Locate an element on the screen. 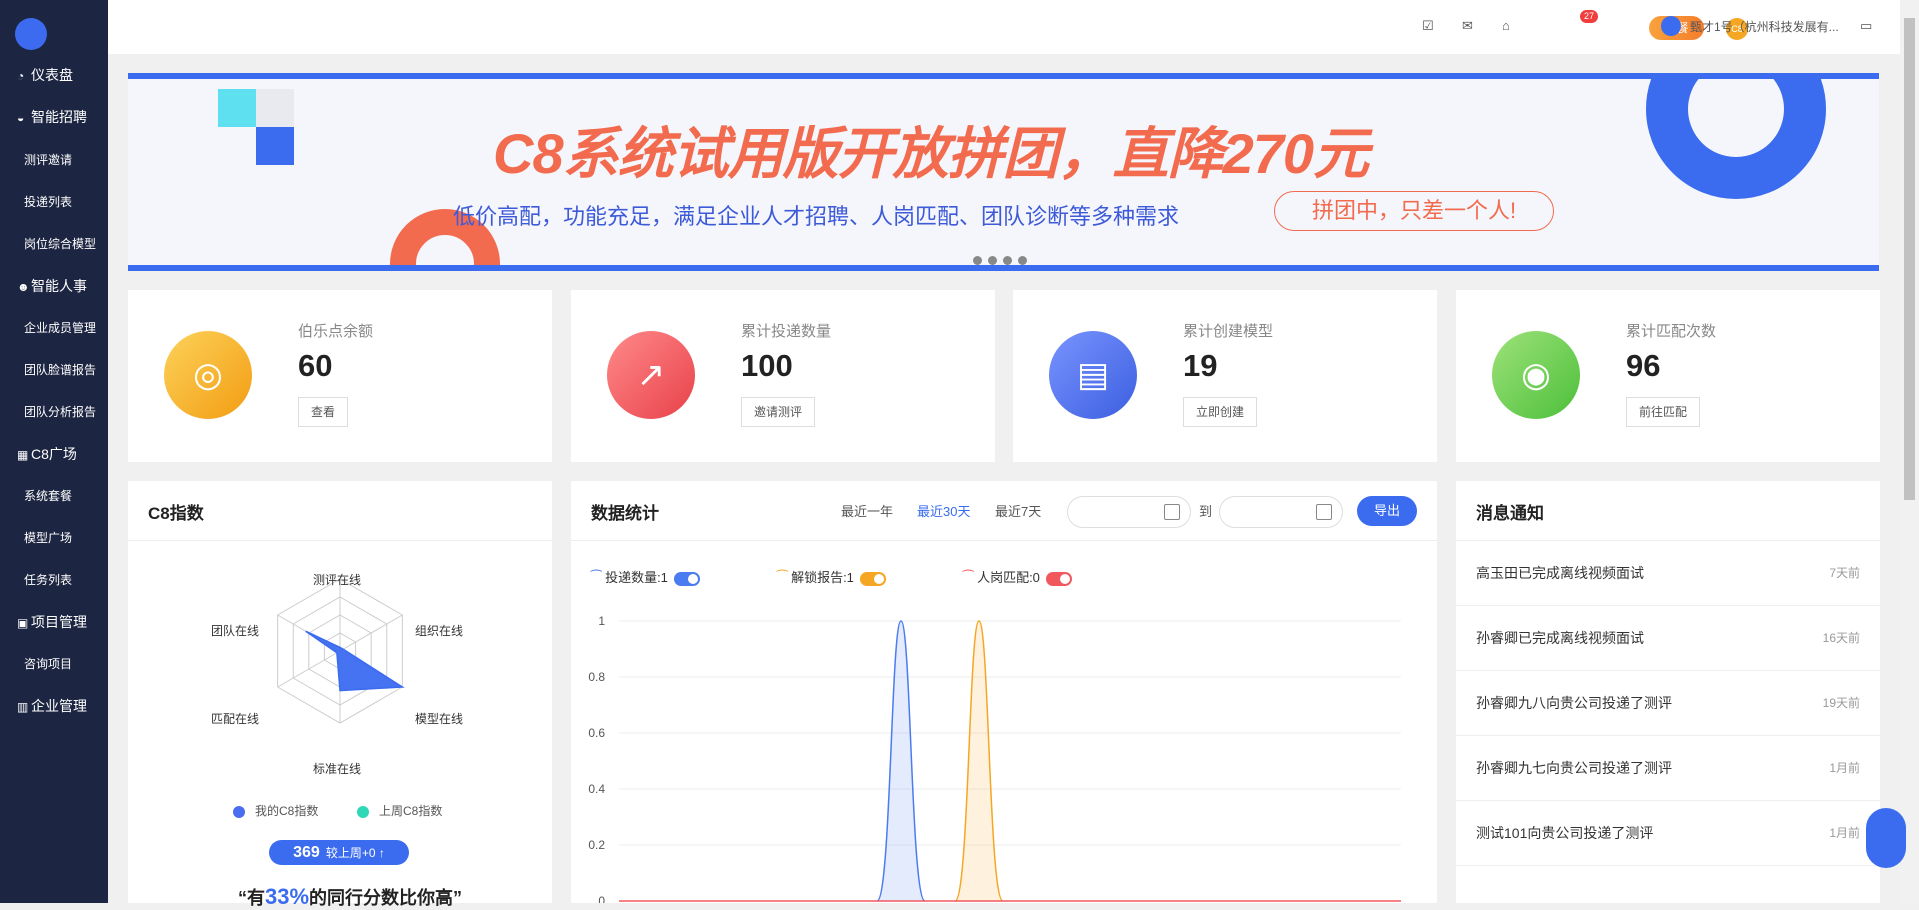 The width and height of the screenshot is (1919, 910). stat-value: 100 is located at coordinates (767, 365).